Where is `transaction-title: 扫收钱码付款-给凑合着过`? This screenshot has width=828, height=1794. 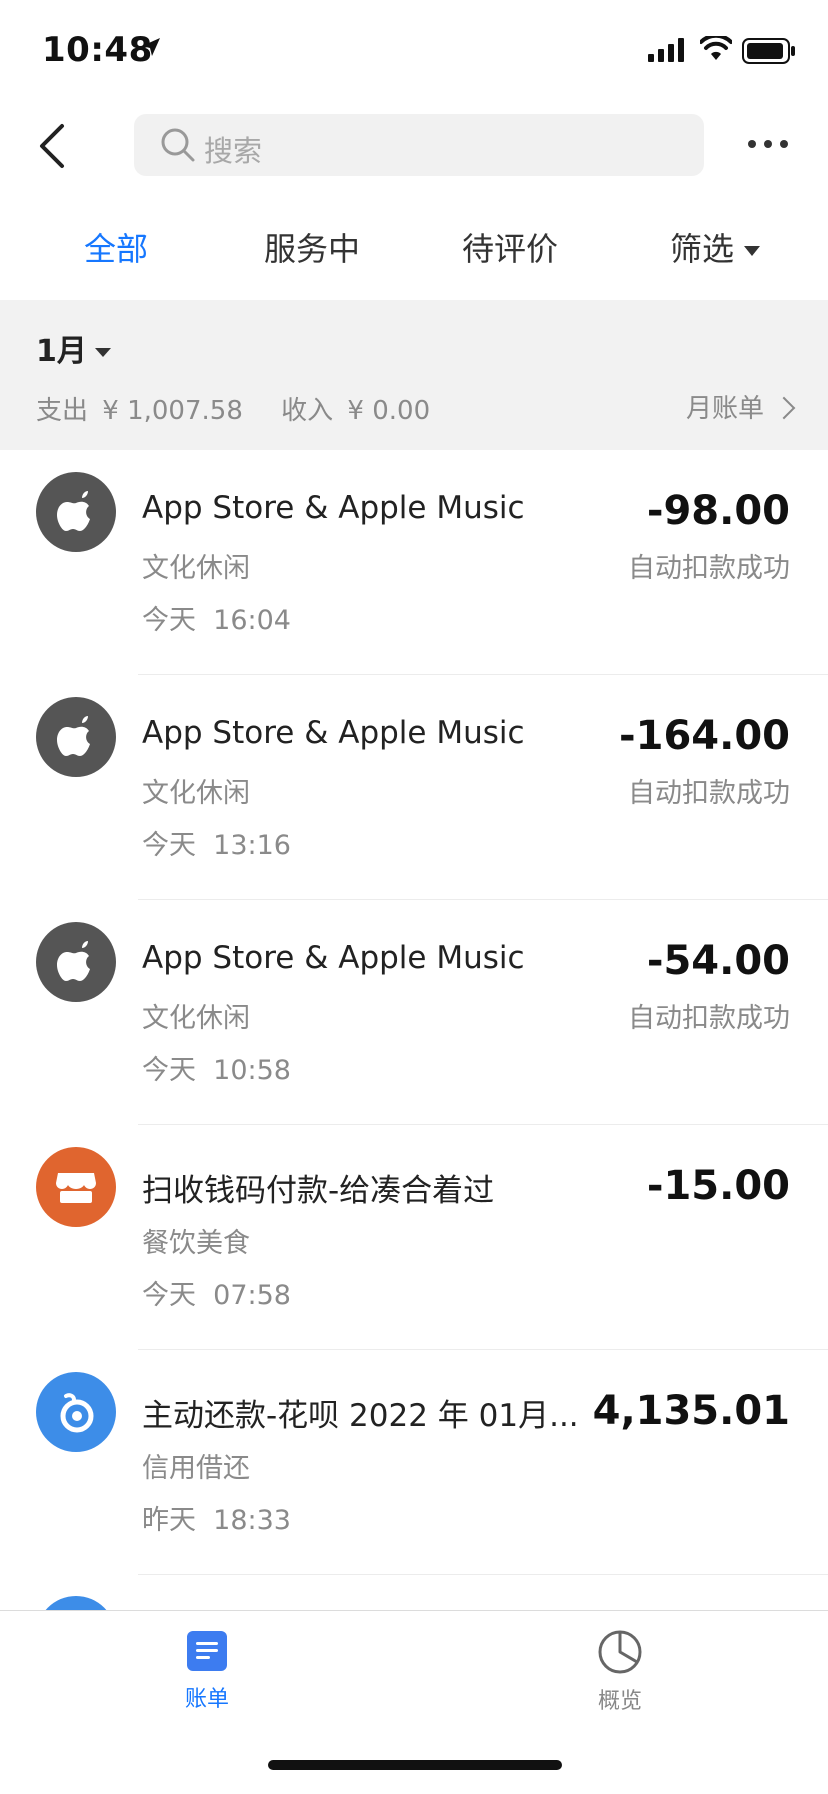 transaction-title: 扫收钱码付款-给凑合着过 is located at coordinates (318, 1191).